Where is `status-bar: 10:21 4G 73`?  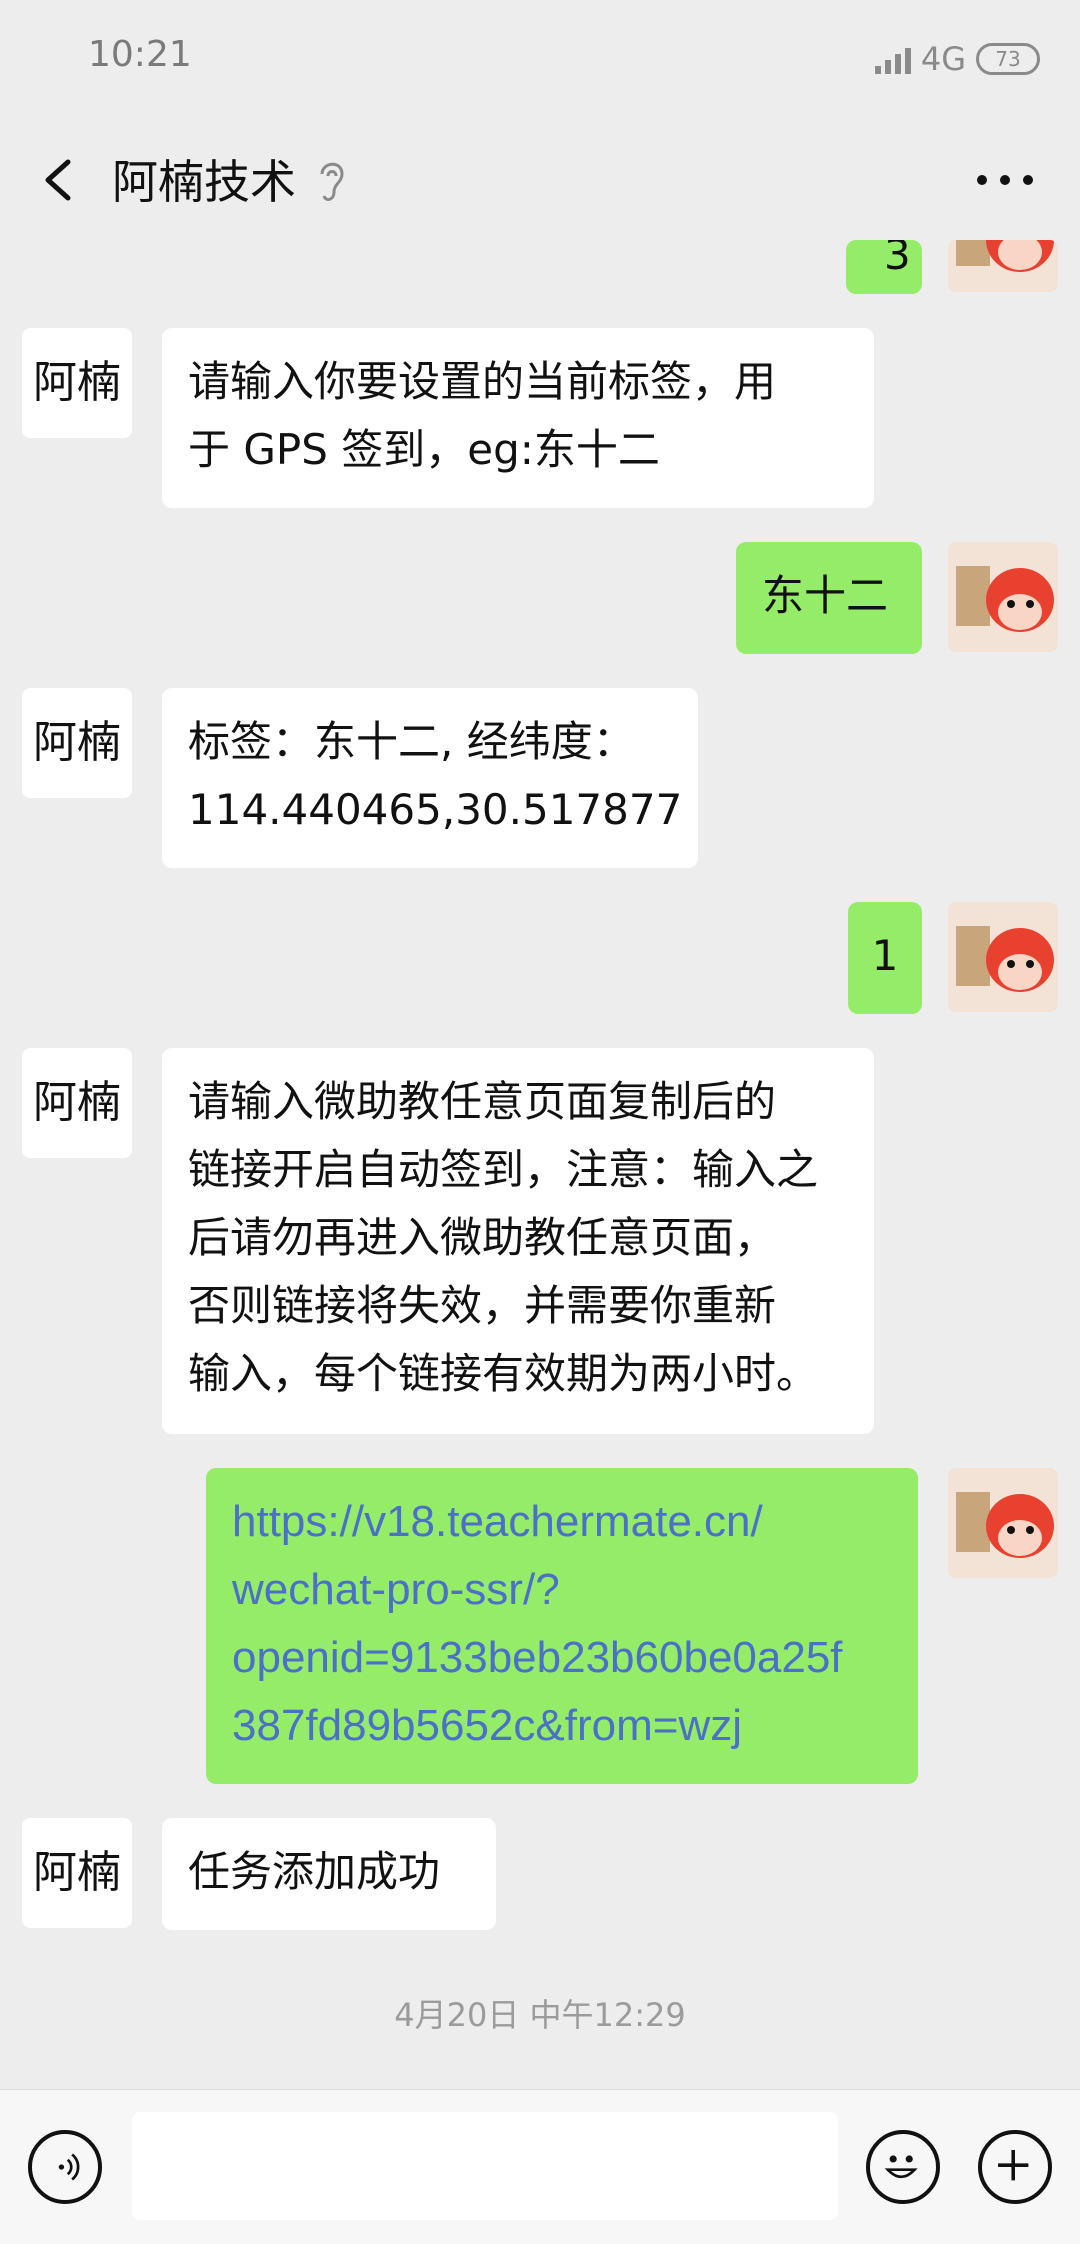 status-bar: 10:21 4G 73 is located at coordinates (540, 60).